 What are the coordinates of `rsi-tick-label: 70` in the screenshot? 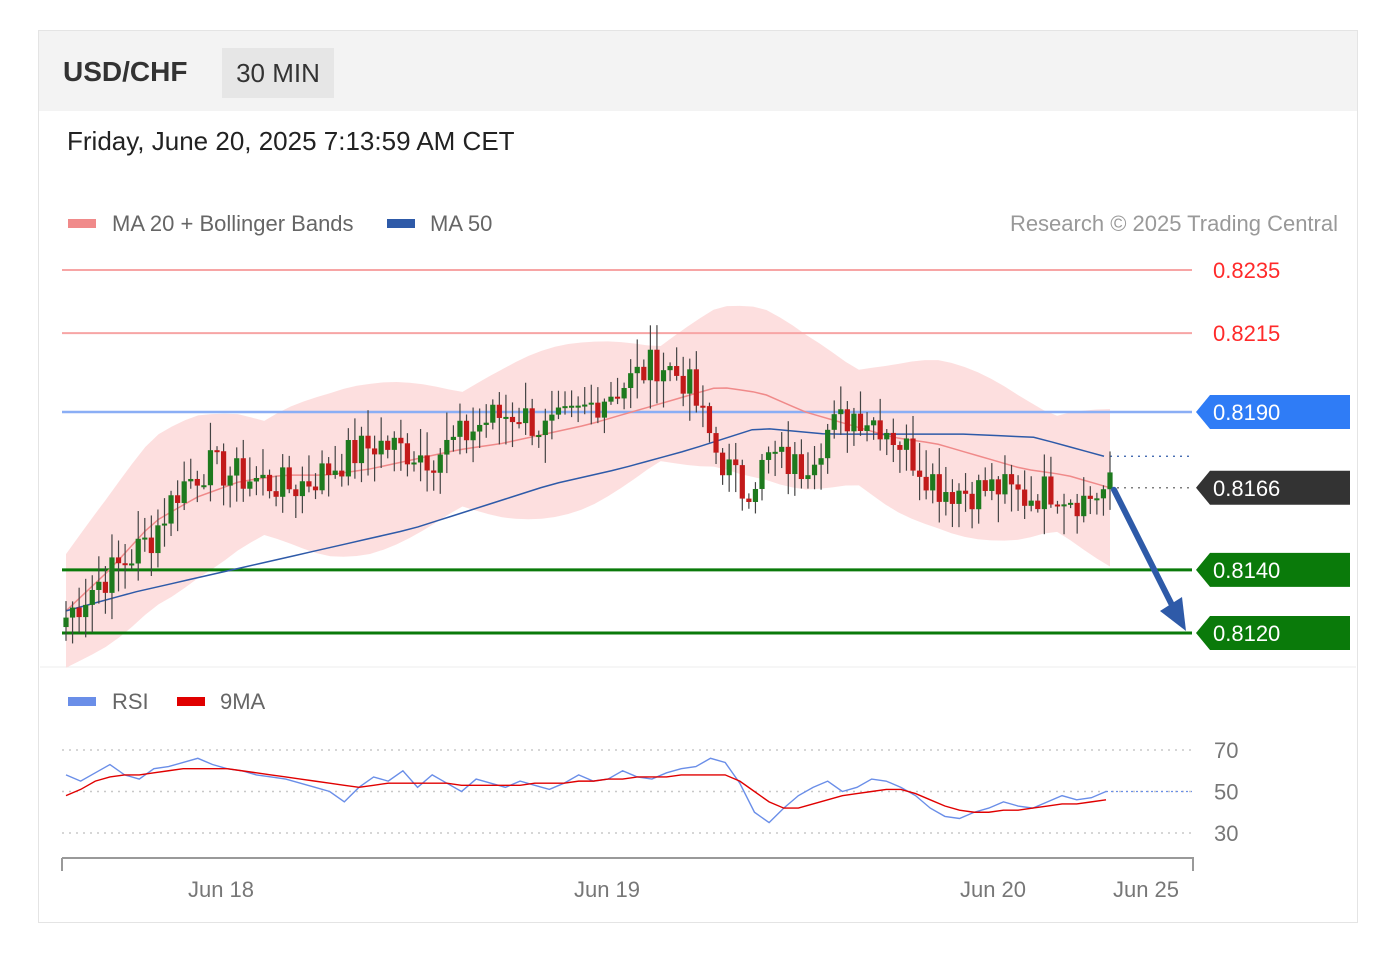 It's located at (1226, 750).